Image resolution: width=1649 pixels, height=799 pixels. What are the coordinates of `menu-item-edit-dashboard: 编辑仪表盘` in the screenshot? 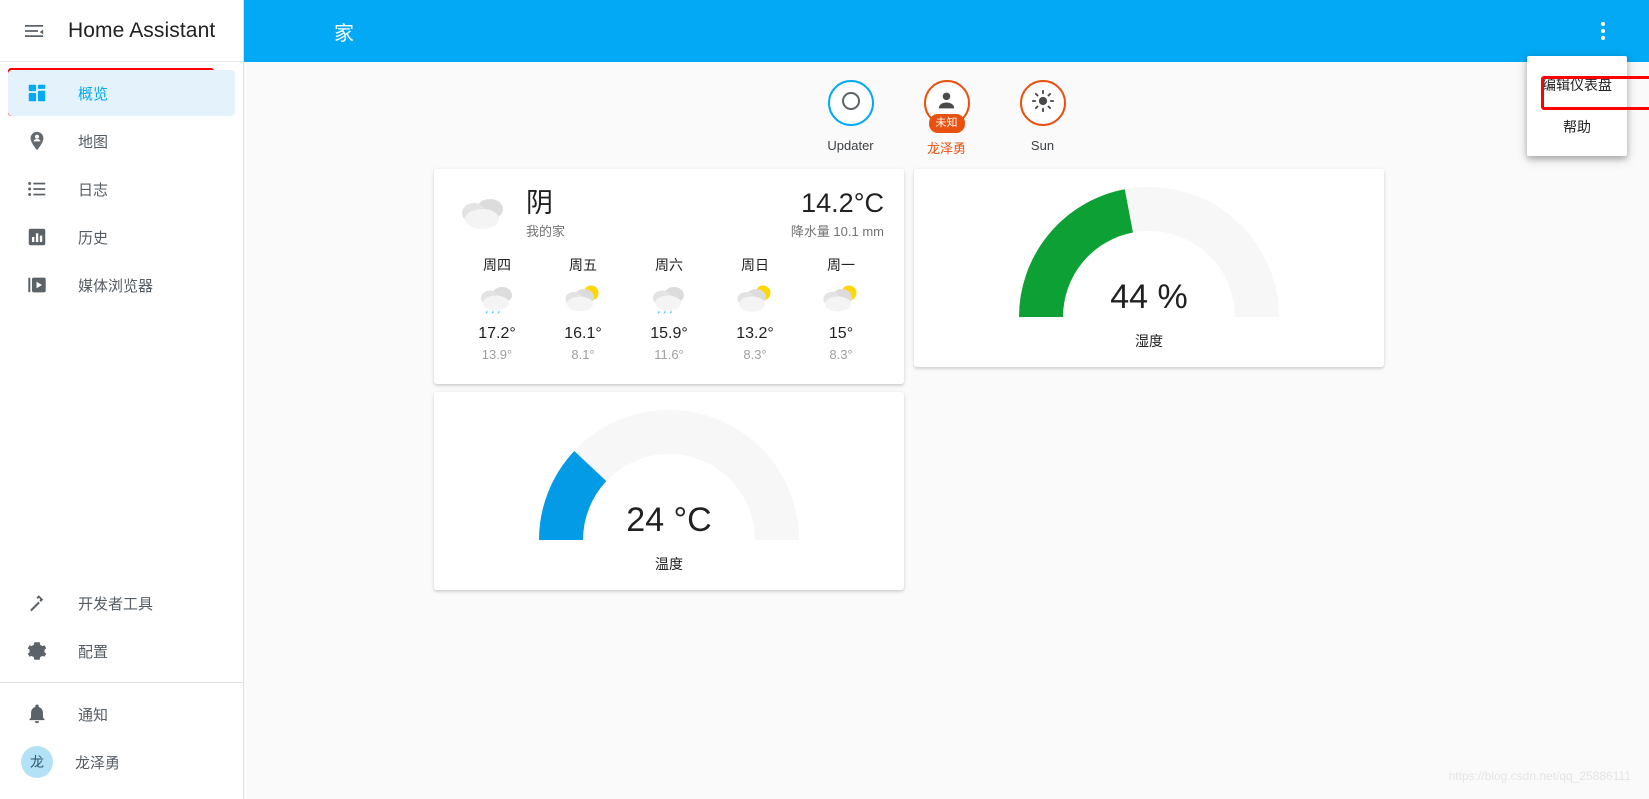 It's located at (1577, 85).